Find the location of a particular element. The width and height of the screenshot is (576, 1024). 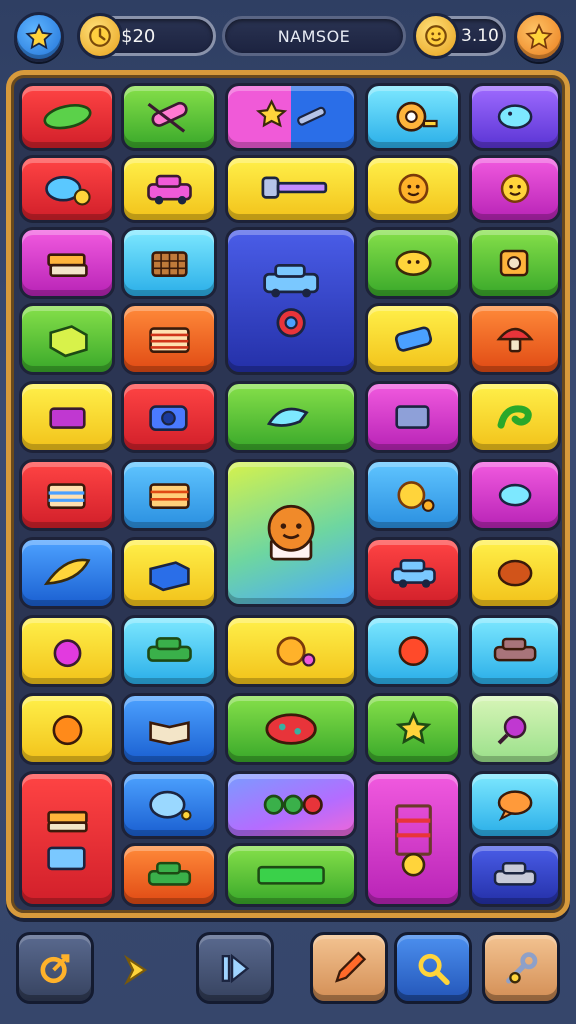

player-name: NAMSOE is located at coordinates (314, 36).